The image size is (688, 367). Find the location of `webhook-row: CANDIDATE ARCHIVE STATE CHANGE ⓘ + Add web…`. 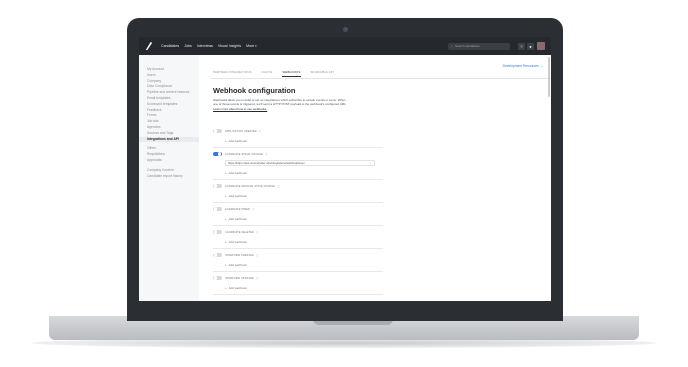

webhook-row: CANDIDATE ARCHIVE STATE CHANGE ⓘ + Add web… is located at coordinates (298, 191).